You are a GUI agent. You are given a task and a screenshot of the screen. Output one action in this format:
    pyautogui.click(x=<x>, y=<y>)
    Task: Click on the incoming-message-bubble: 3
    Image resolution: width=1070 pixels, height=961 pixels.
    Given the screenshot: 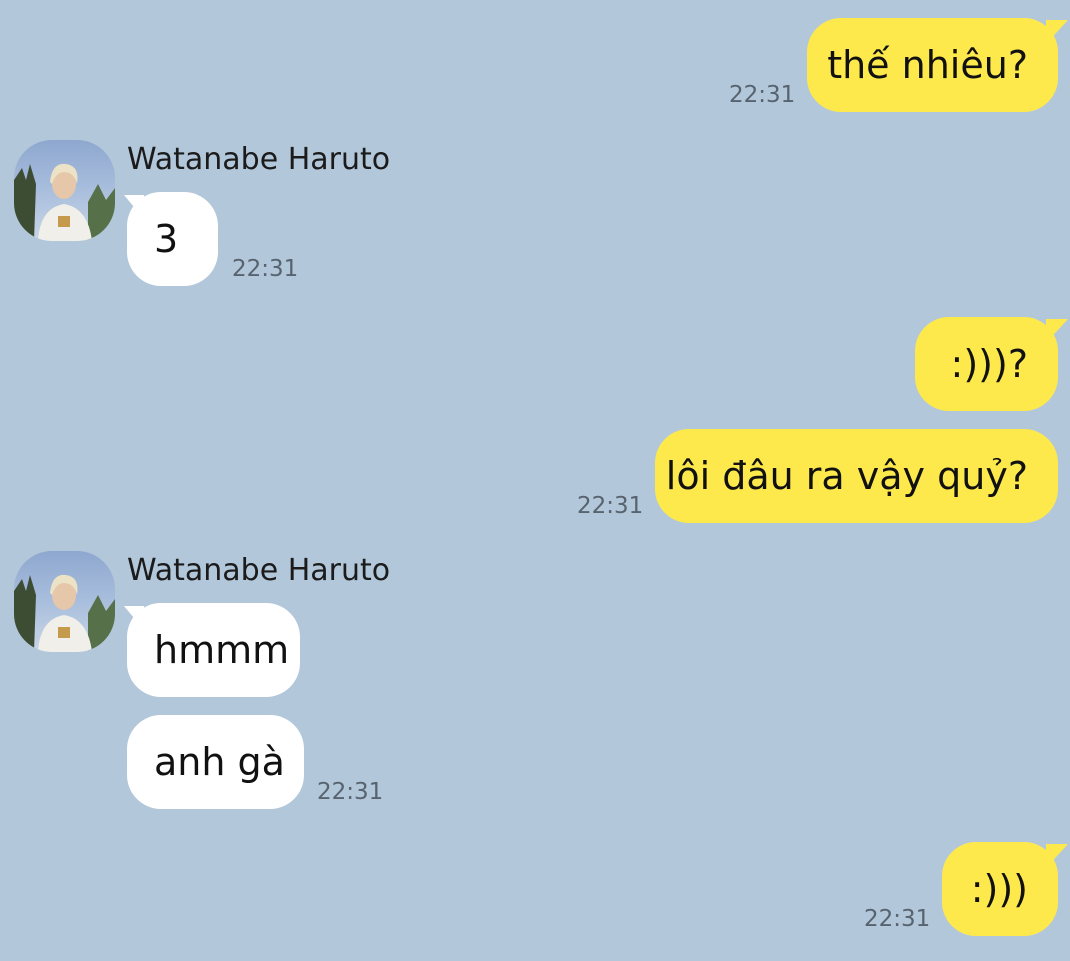 What is the action you would take?
    pyautogui.click(x=172, y=239)
    